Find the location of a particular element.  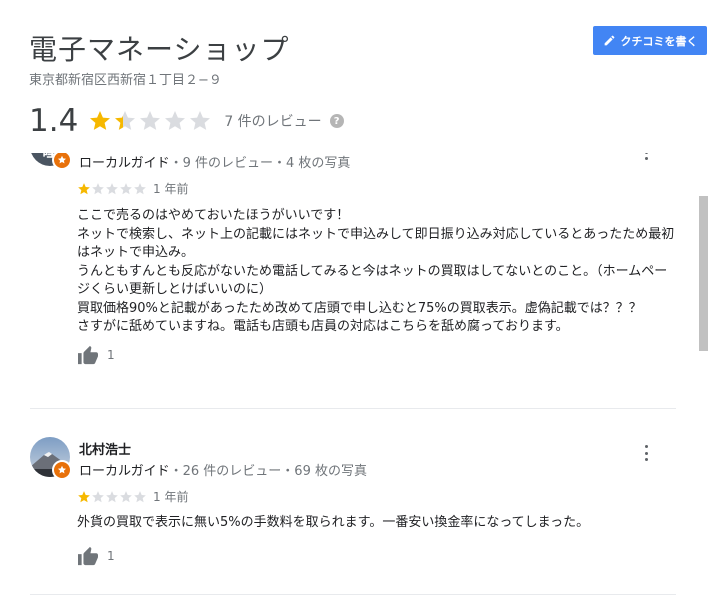

review-text-line: ジくらい更新しとけばいいのに） is located at coordinates (175, 289).